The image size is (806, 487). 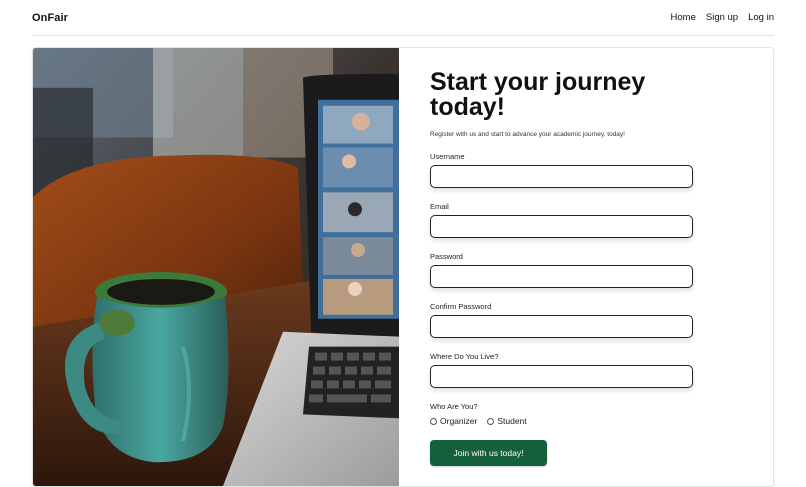 I want to click on nav-link-signup: Sign up, so click(x=722, y=17).